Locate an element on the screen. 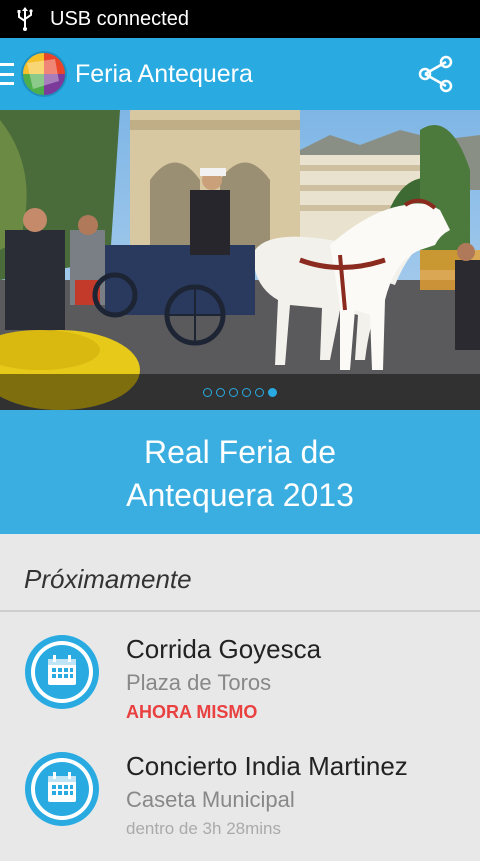 This screenshot has height=861, width=480. action-bar: Feria Antequera is located at coordinates (240, 74).